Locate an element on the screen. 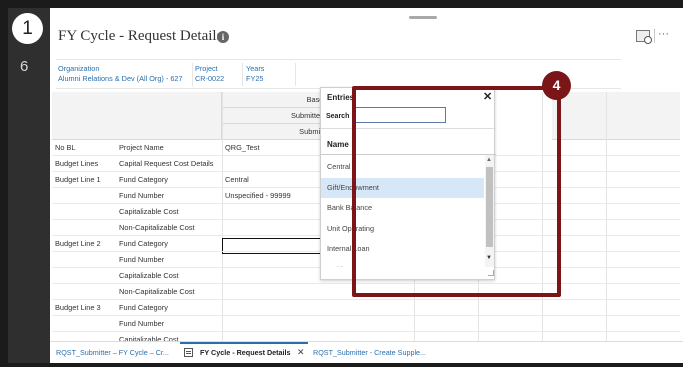 The width and height of the screenshot is (683, 367). step-rail: 1 6 is located at coordinates (29, 185).